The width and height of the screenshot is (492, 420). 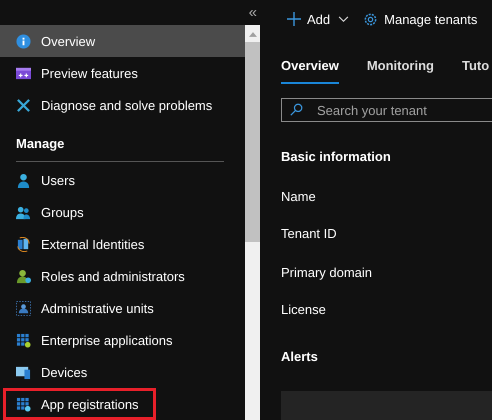 What do you see at coordinates (92, 244) in the screenshot?
I see `nav-label: External Identities` at bounding box center [92, 244].